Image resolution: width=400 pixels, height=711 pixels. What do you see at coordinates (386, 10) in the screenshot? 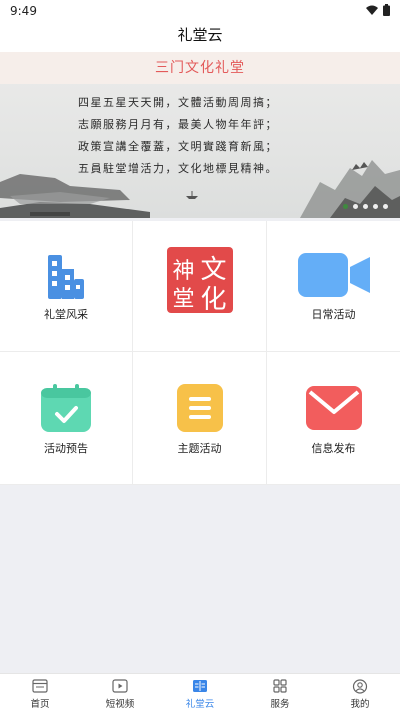
I see `battery-icon` at bounding box center [386, 10].